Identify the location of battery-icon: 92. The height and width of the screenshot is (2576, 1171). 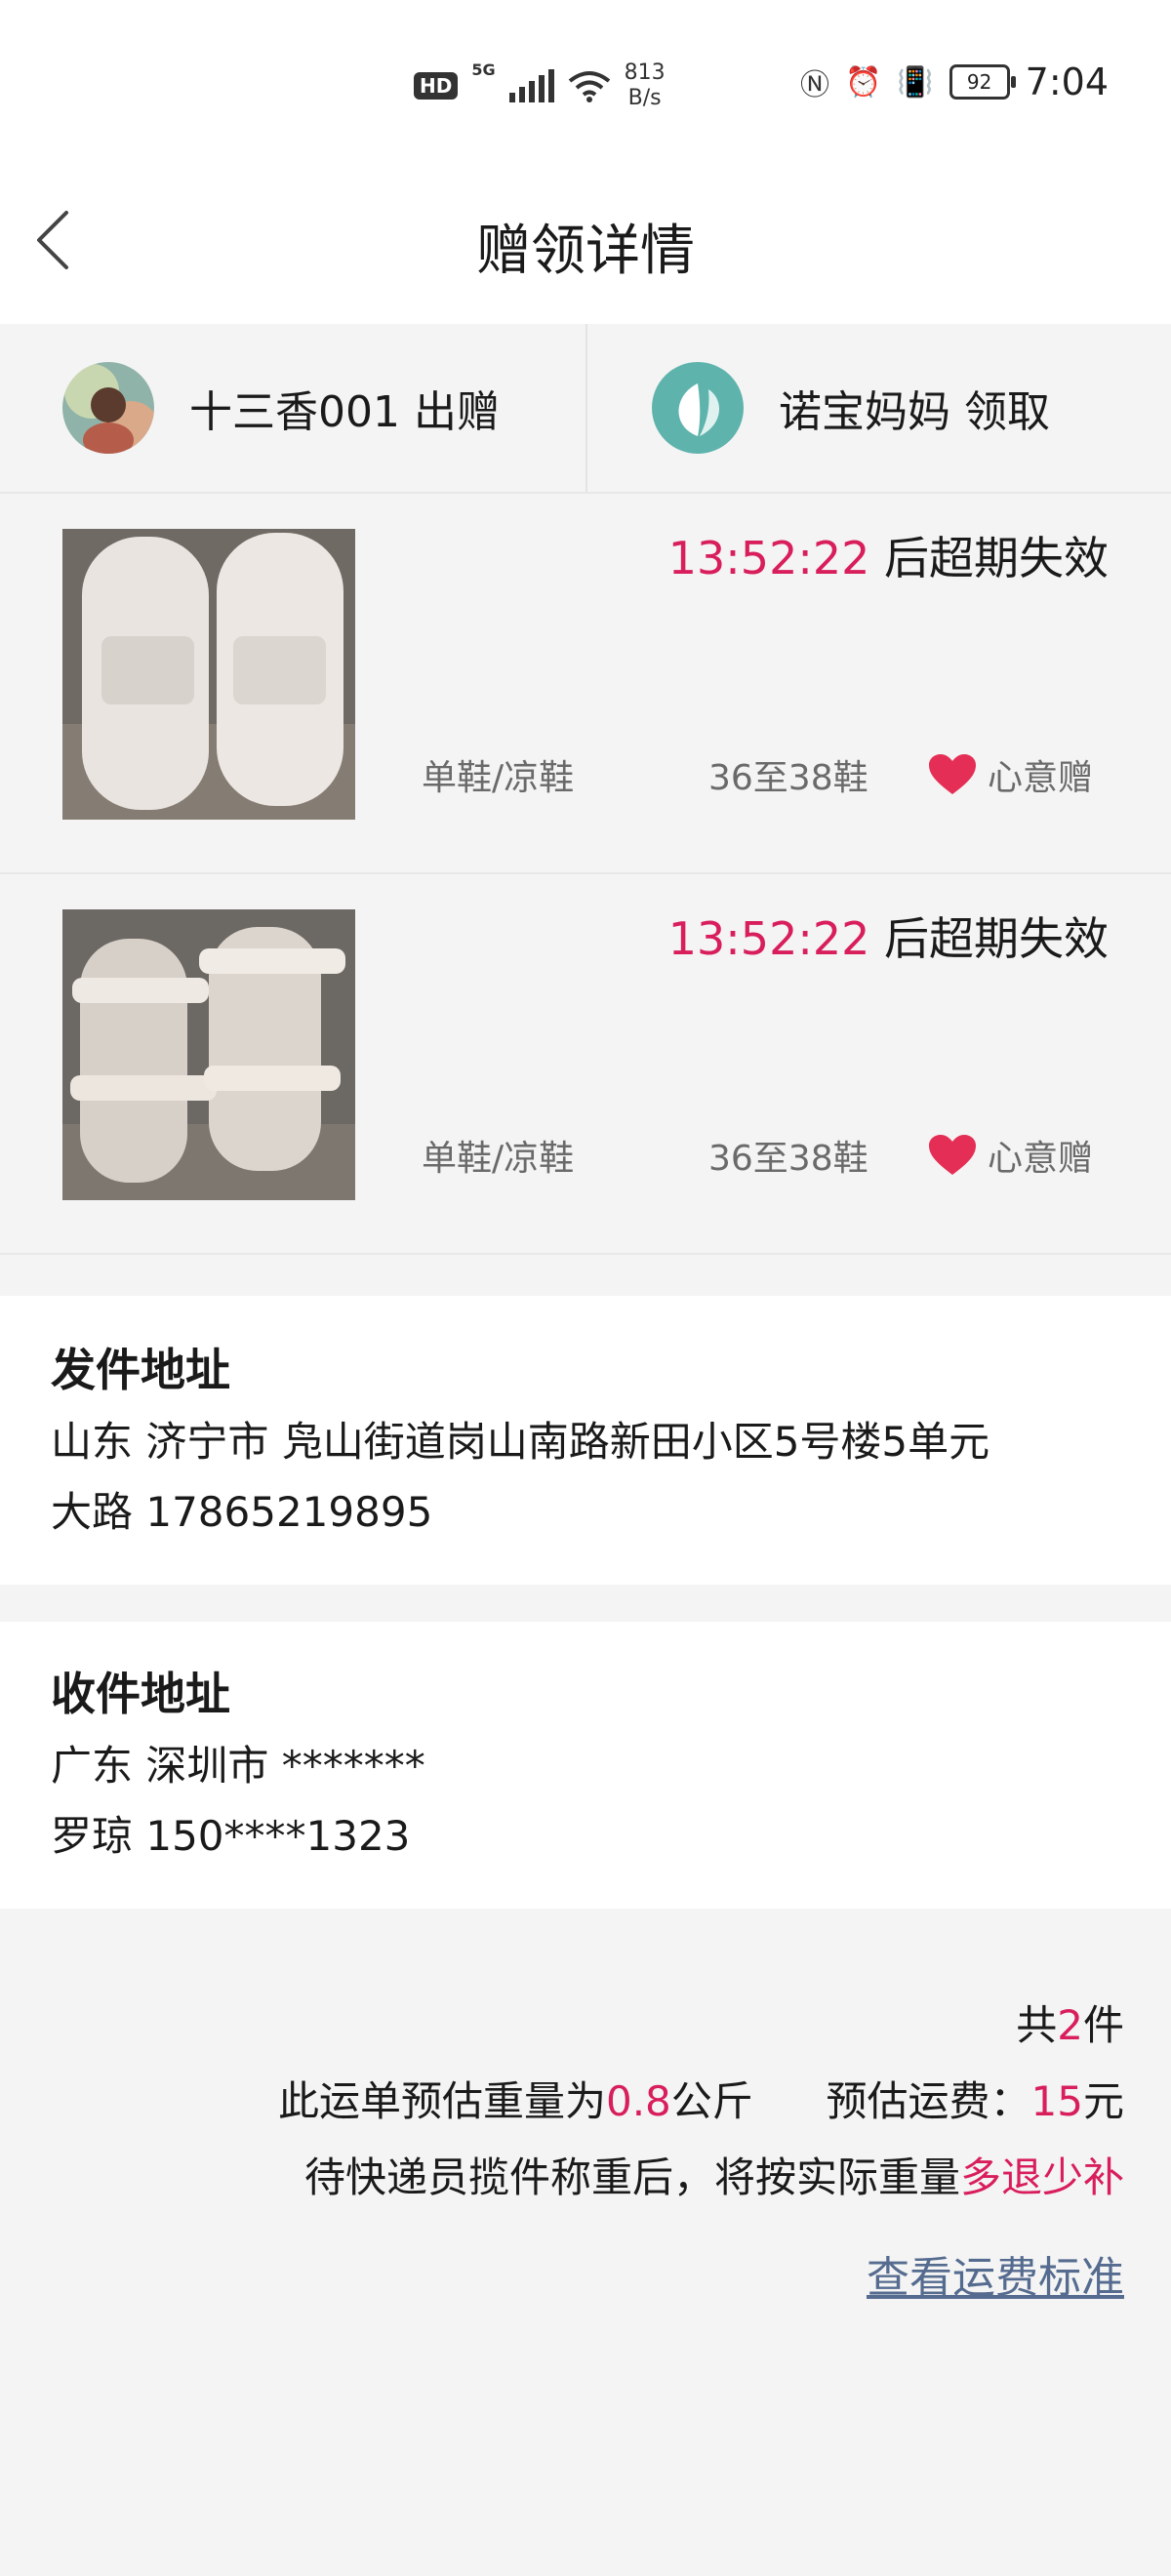
(982, 82).